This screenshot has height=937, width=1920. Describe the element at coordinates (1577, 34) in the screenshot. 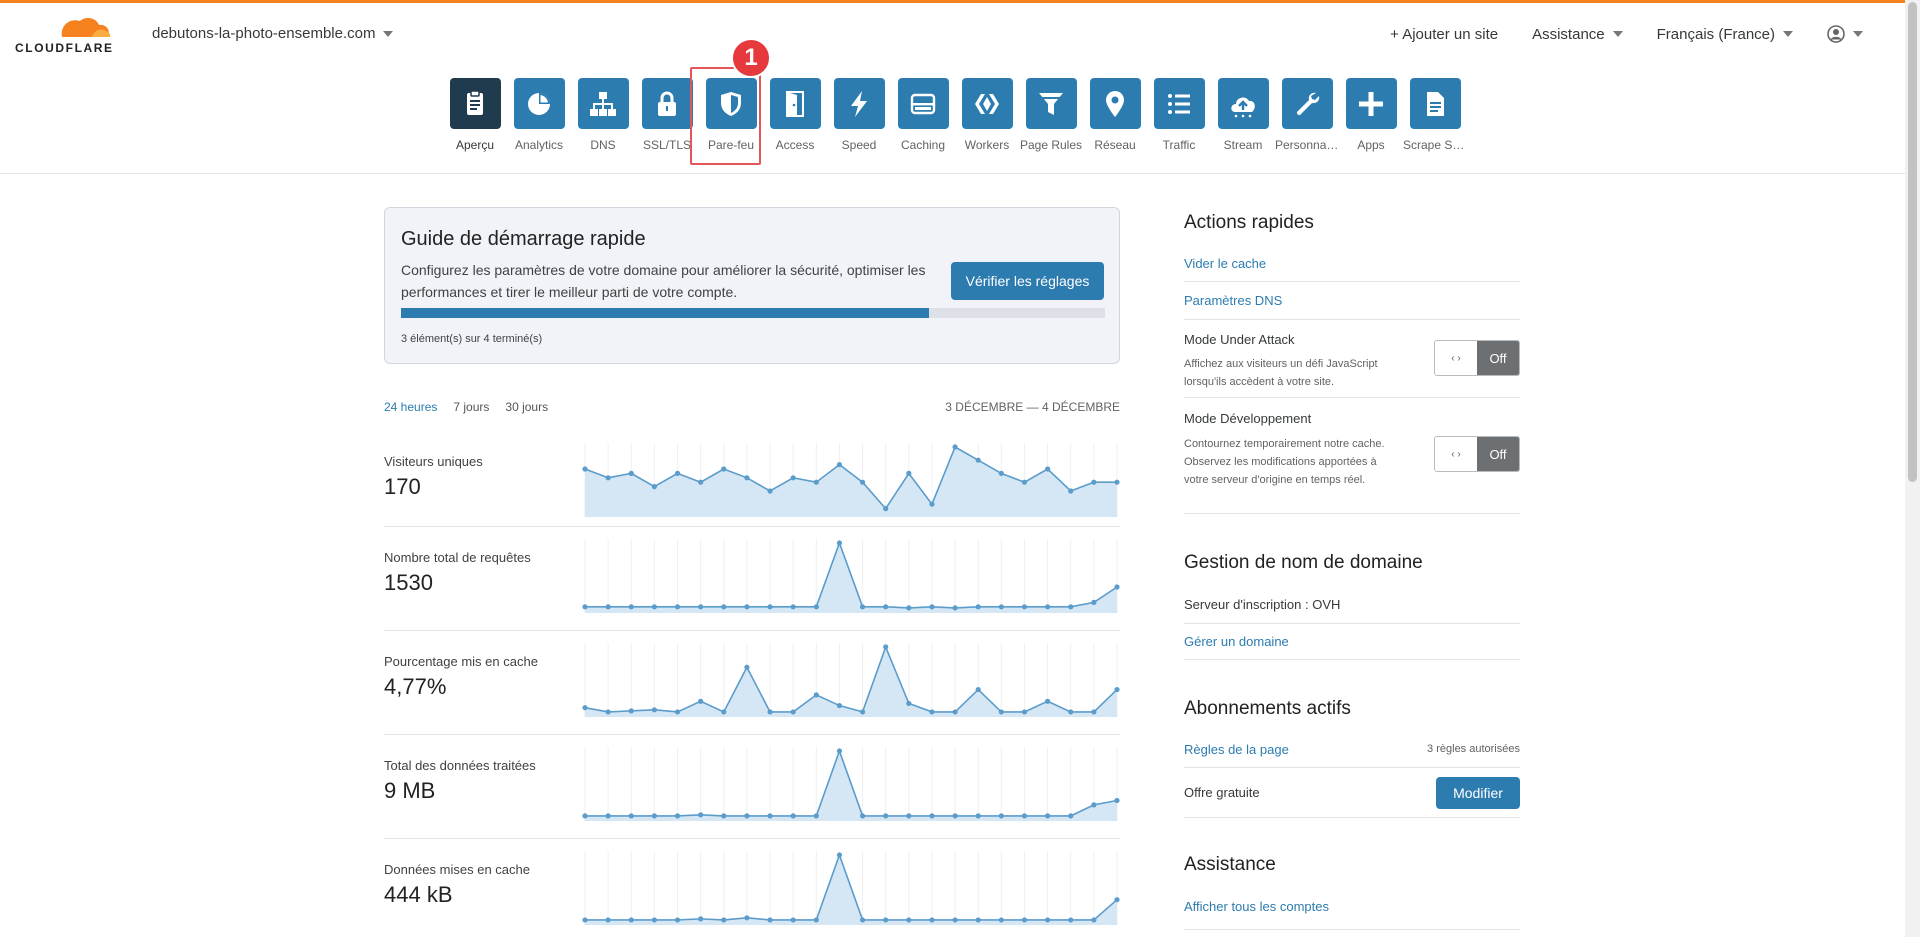

I see `support-menu: Assistance` at that location.